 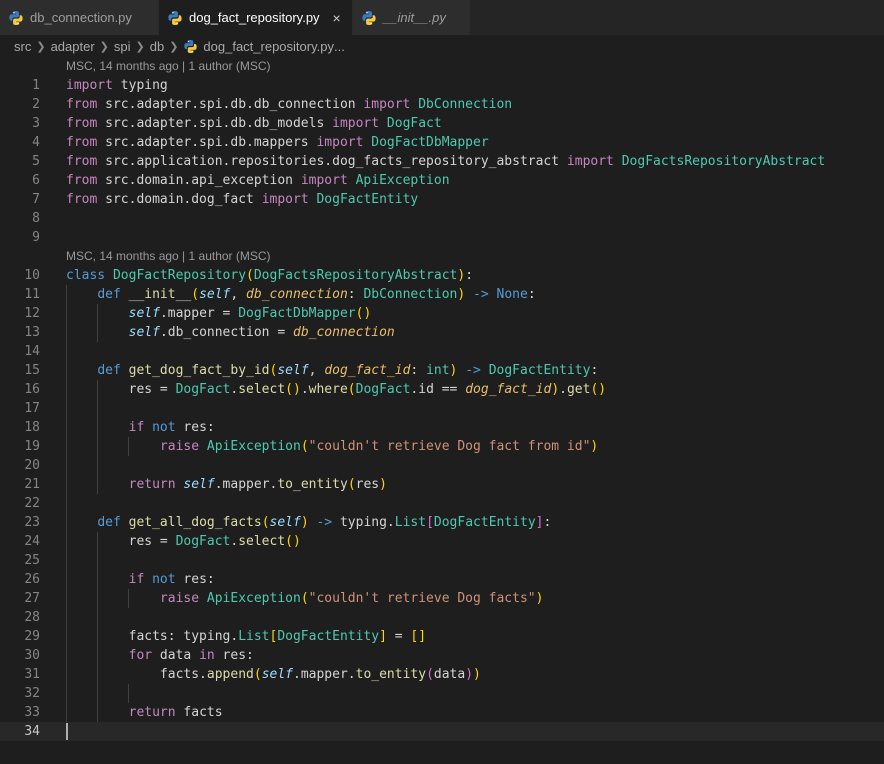 What do you see at coordinates (442, 237) in the screenshot?
I see `code-line: 9` at bounding box center [442, 237].